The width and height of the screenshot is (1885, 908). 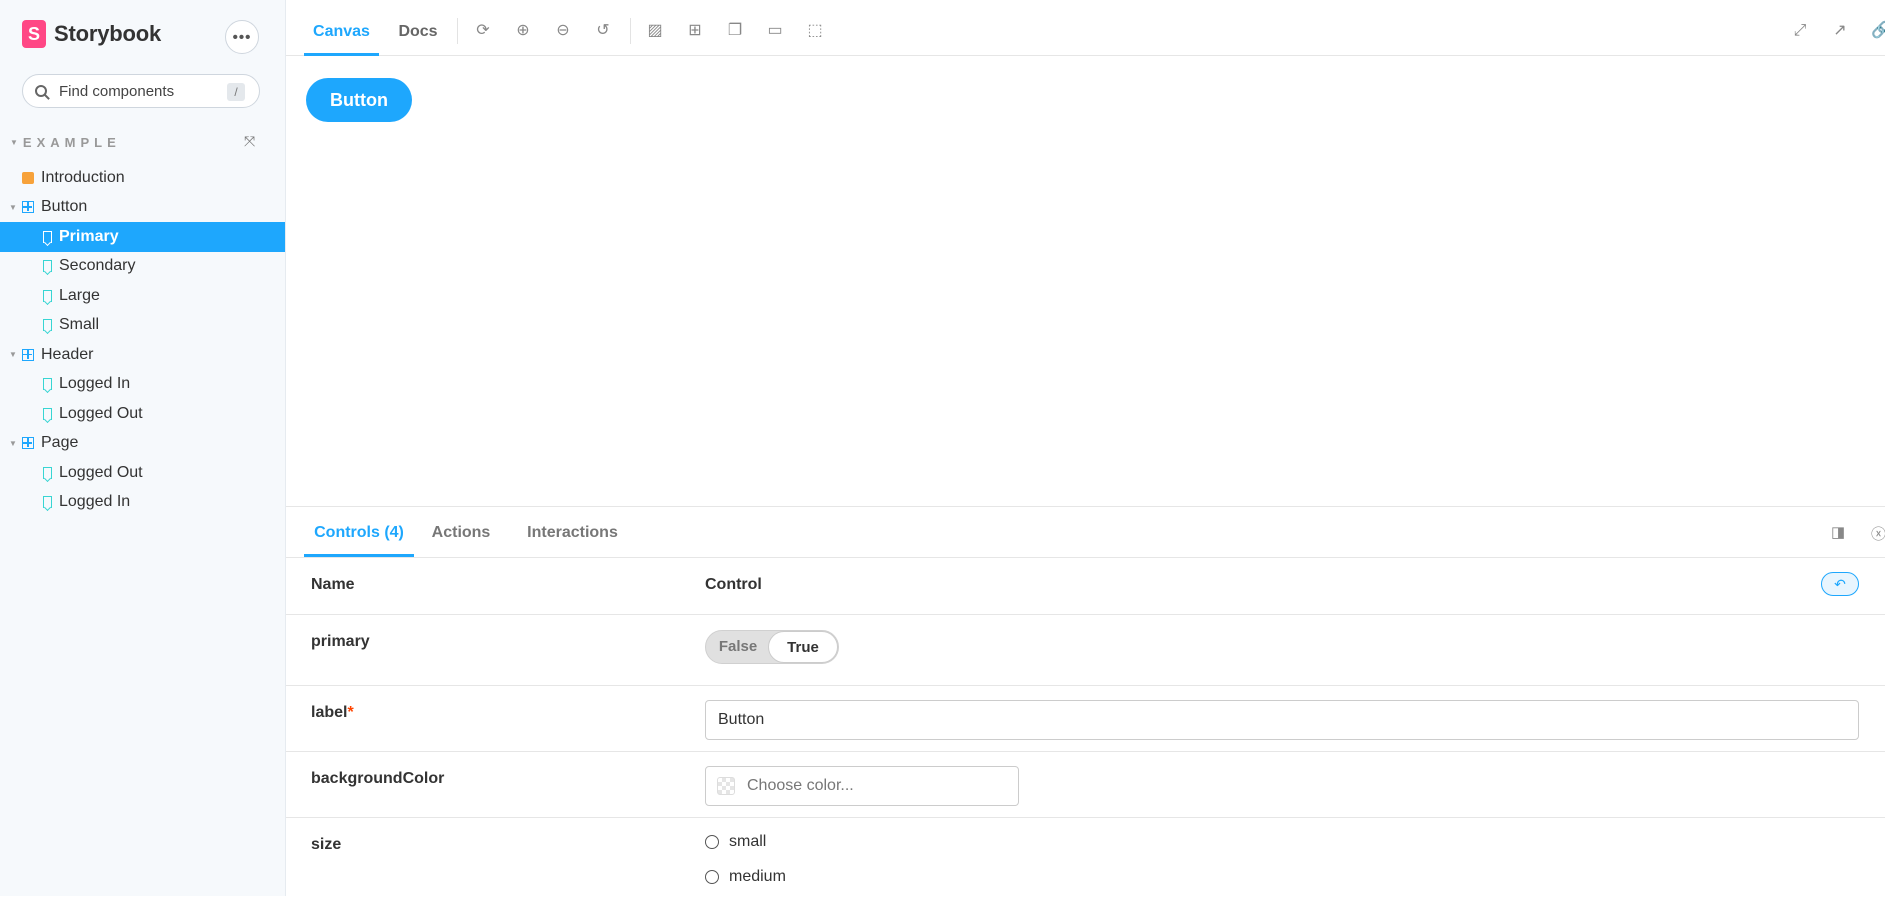 I want to click on preview-primary-button: Button, so click(x=359, y=100).